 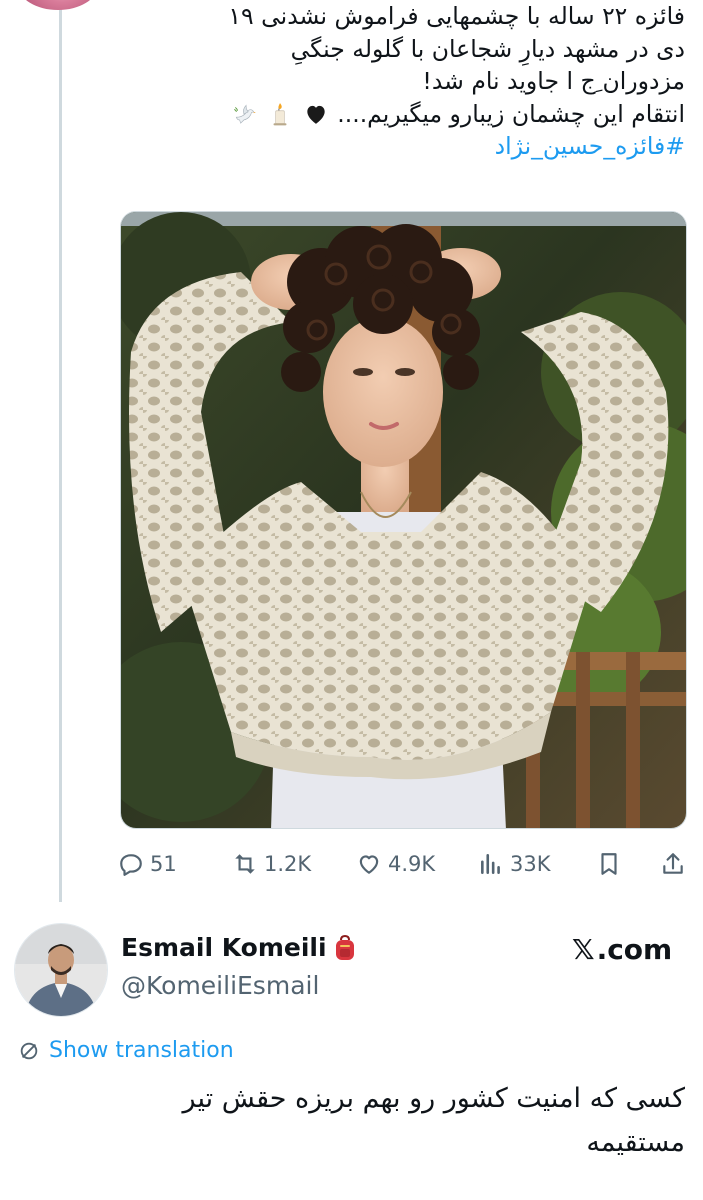 I want to click on avatar, so click(x=61, y=970).